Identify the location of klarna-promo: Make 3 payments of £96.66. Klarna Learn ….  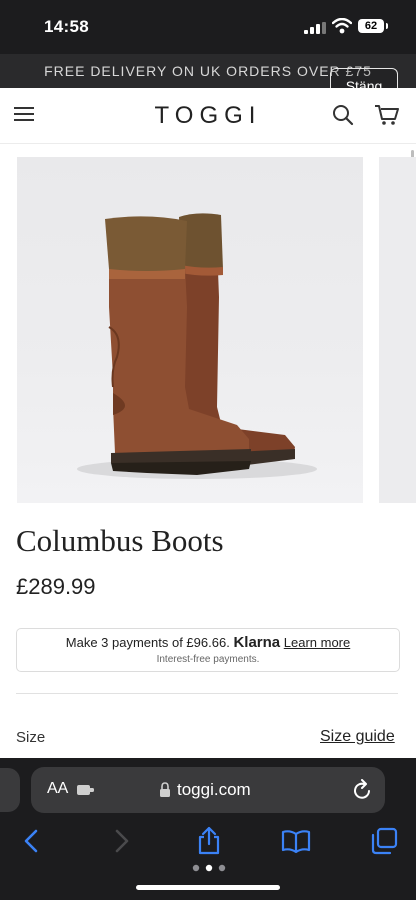
(208, 650).